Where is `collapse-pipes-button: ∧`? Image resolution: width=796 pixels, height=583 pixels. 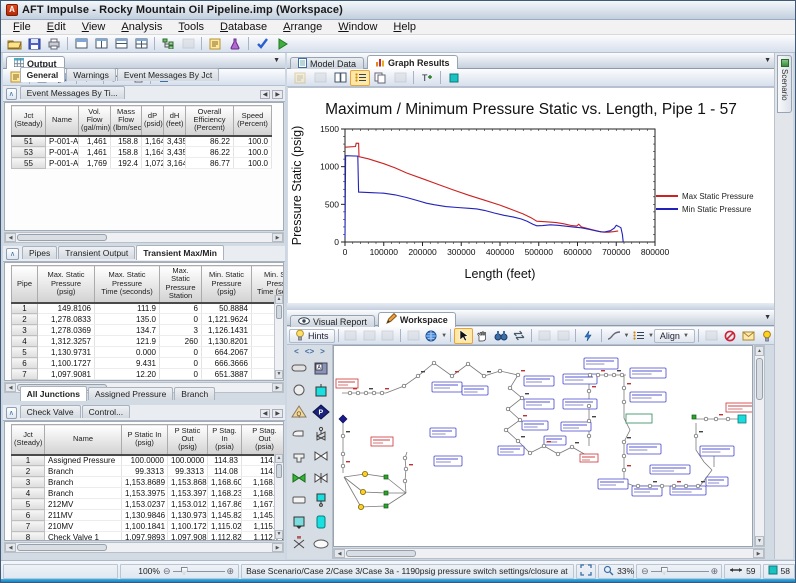
collapse-pipes-button: ∧ is located at coordinates (12, 254).